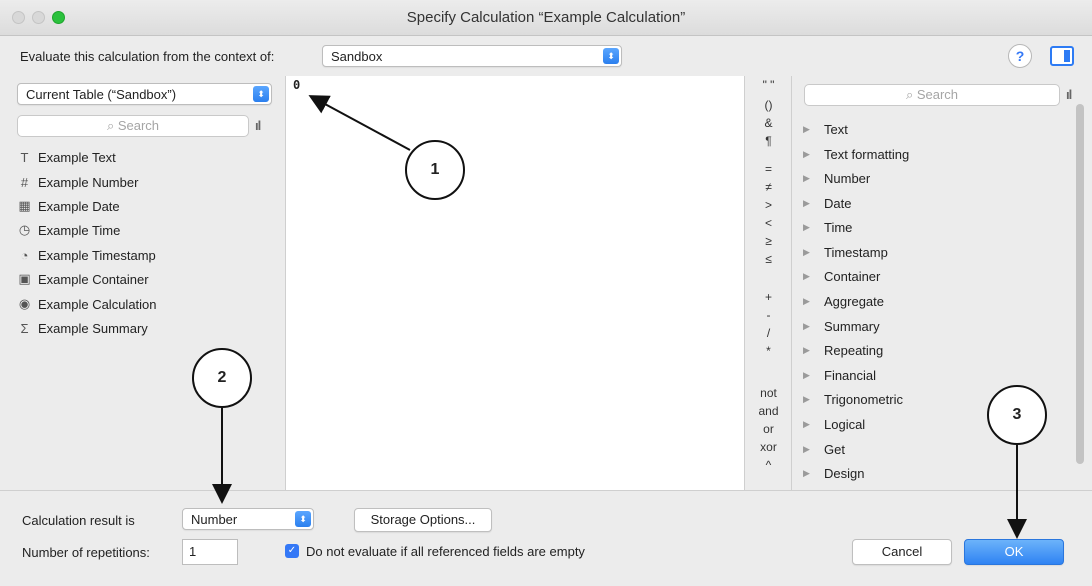 The width and height of the screenshot is (1092, 586). What do you see at coordinates (24, 182) in the screenshot?
I see `number-field-icon: #` at bounding box center [24, 182].